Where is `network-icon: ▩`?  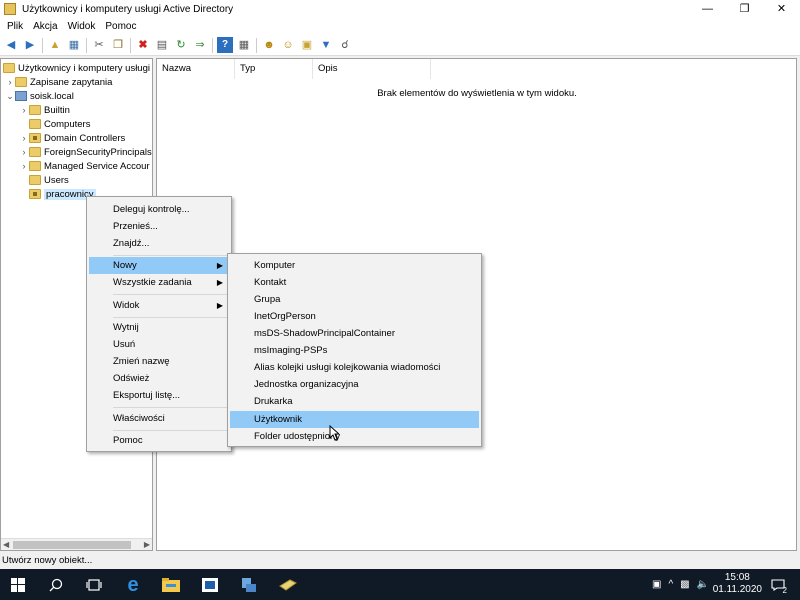
network-icon: ▩ is located at coordinates (684, 584).